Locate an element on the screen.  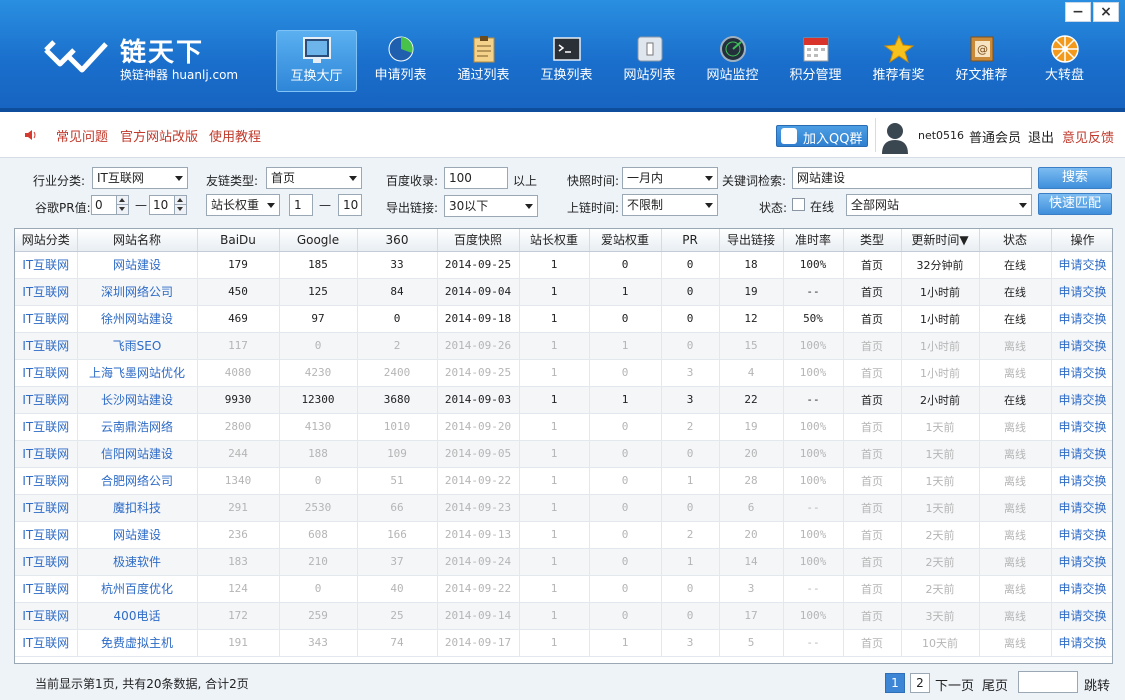
col-site-name-cell: 飞雨SEO is located at coordinates (137, 346).